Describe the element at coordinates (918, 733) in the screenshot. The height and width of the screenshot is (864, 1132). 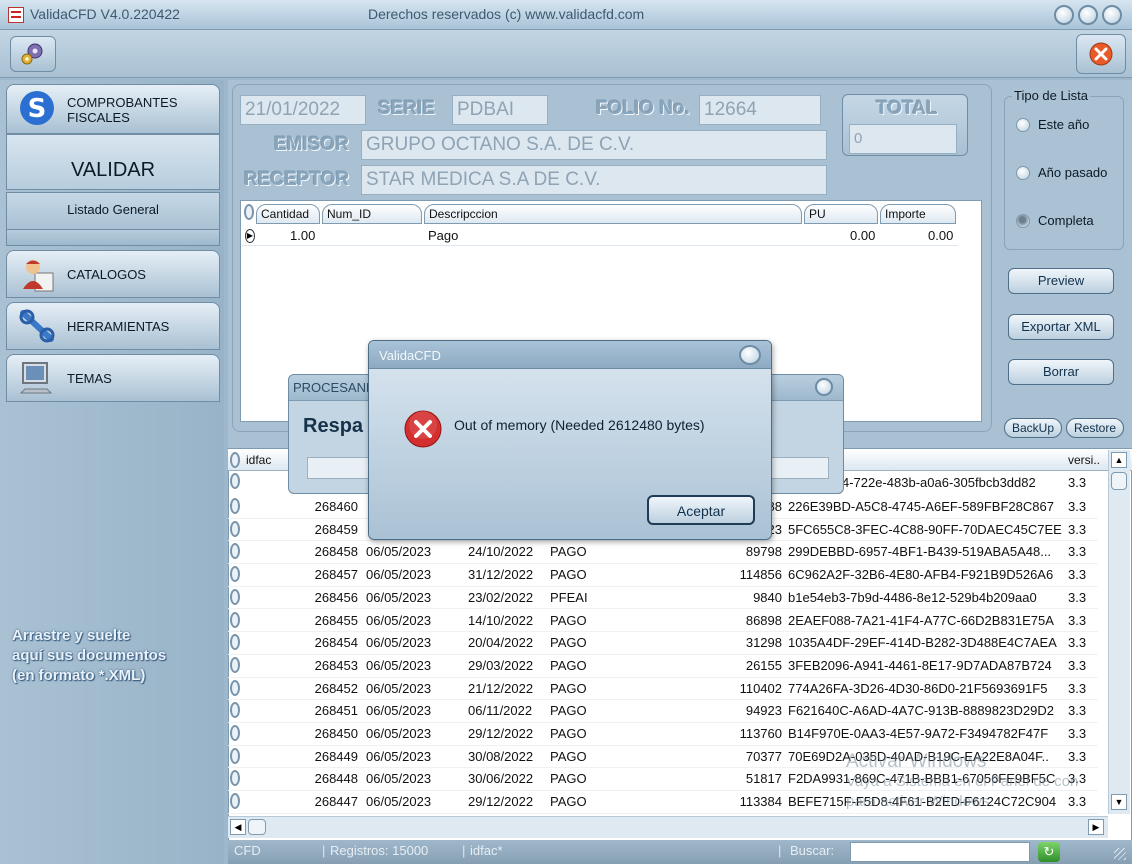
I see `cell-uuid: B14F970E-0AA3-4E57-9A72-F3494782F47F` at that location.